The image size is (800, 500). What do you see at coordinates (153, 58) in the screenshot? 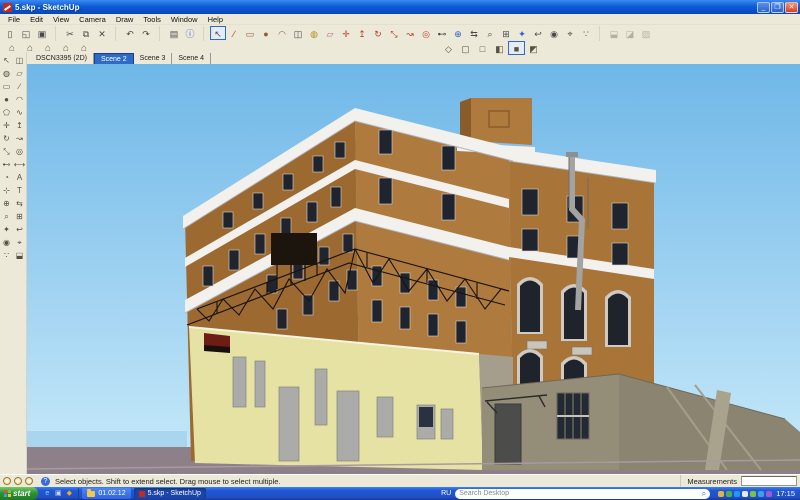
I see `scene-tab-scene-3: Scene 3` at bounding box center [153, 58].